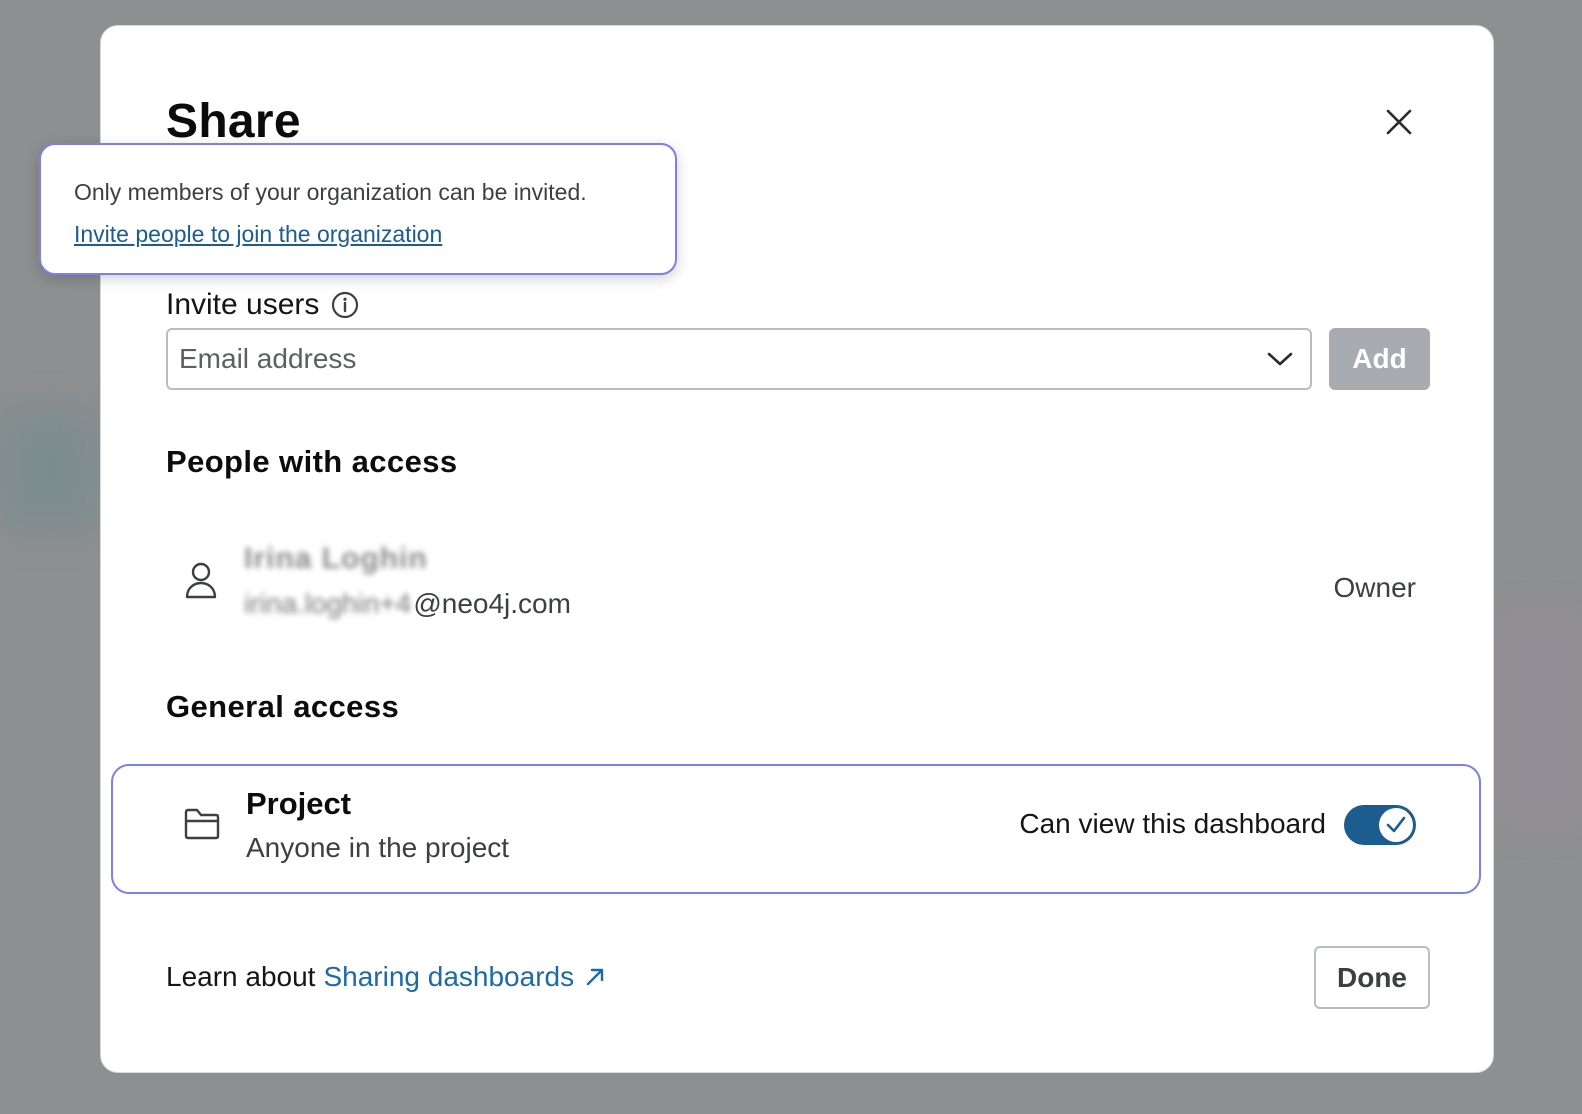 The image size is (1582, 1114). Describe the element at coordinates (709, 359) in the screenshot. I see `email-input` at that location.